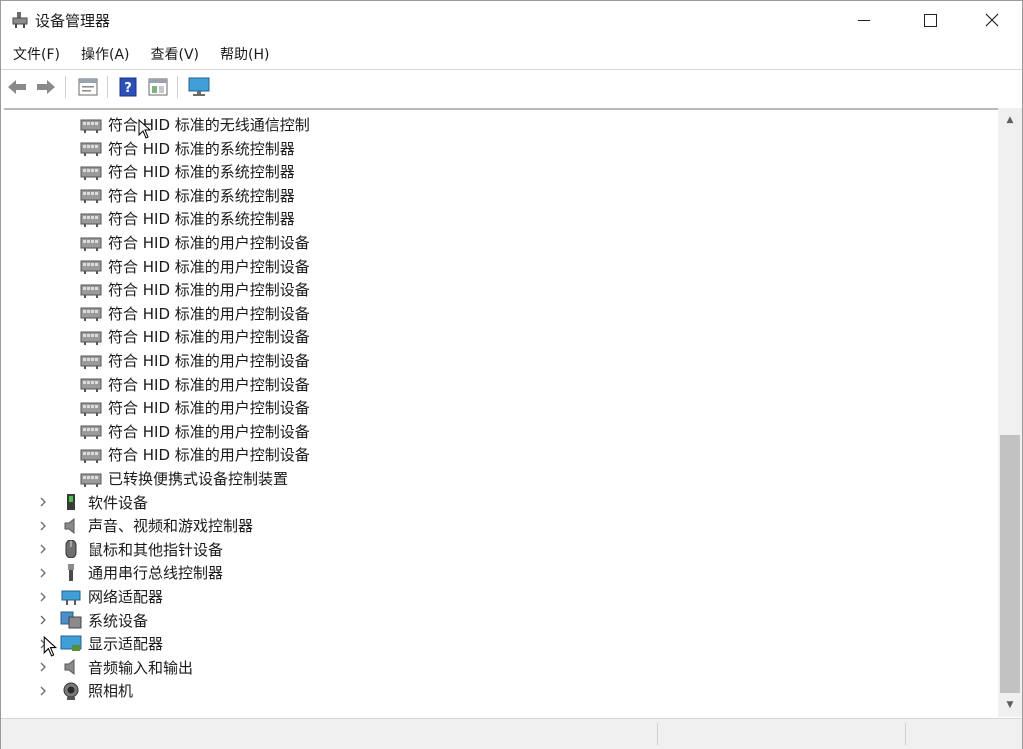 The width and height of the screenshot is (1023, 749). I want to click on forward-arrow-icon, so click(46, 87).